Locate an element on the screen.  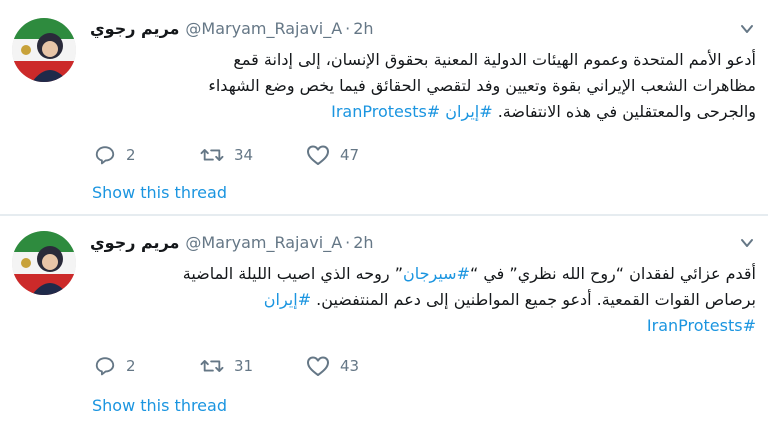
tweet-text-line: #IranProtests is located at coordinates (423, 326).